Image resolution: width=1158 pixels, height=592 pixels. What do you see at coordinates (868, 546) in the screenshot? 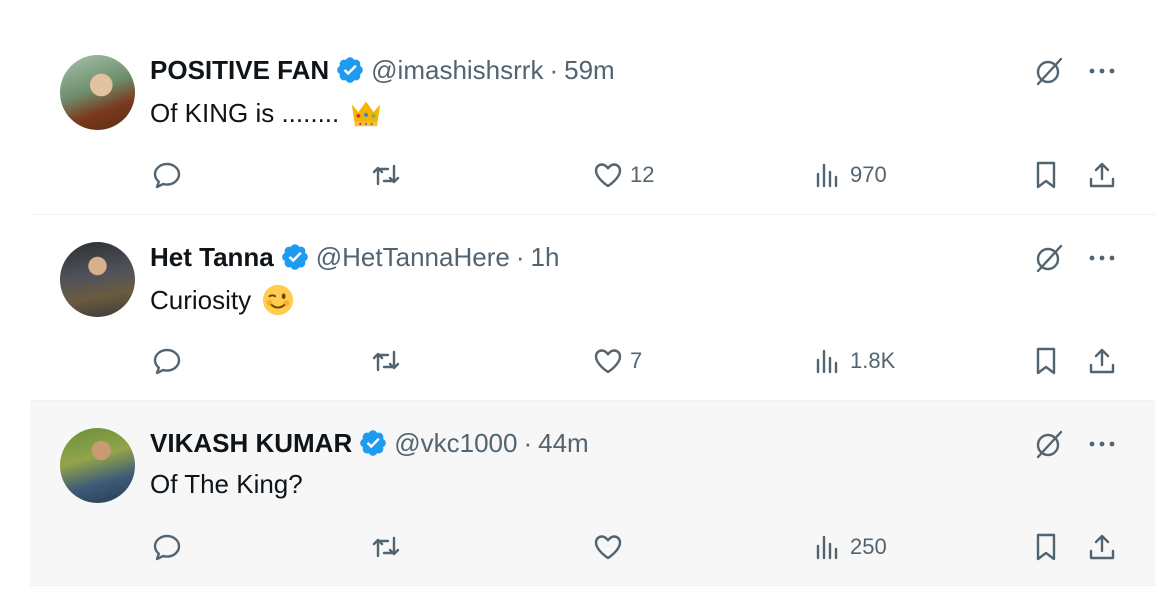
I see `view-count: 250` at bounding box center [868, 546].